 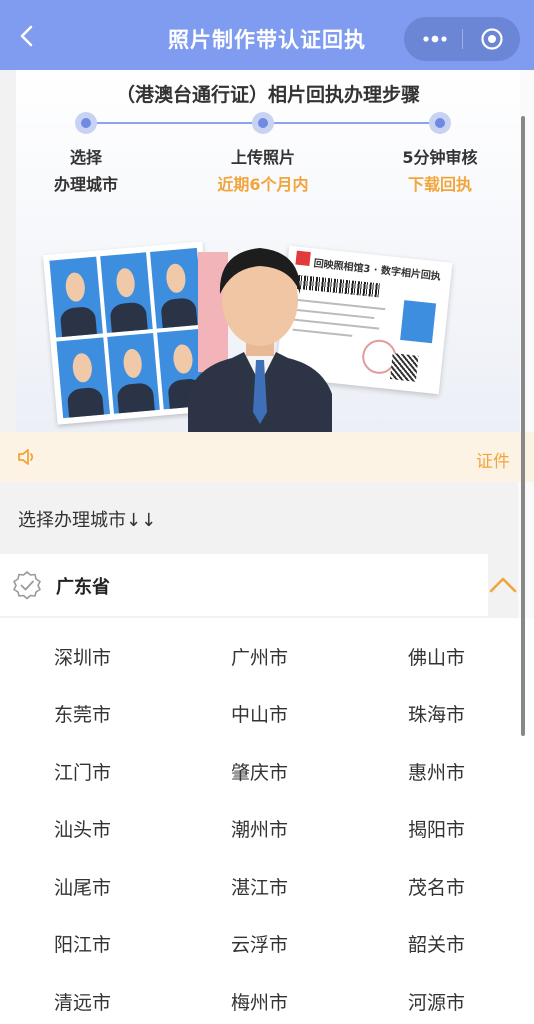 What do you see at coordinates (267, 95) in the screenshot?
I see `banner-title: （港澳台通行证）相片回执办理步骤` at bounding box center [267, 95].